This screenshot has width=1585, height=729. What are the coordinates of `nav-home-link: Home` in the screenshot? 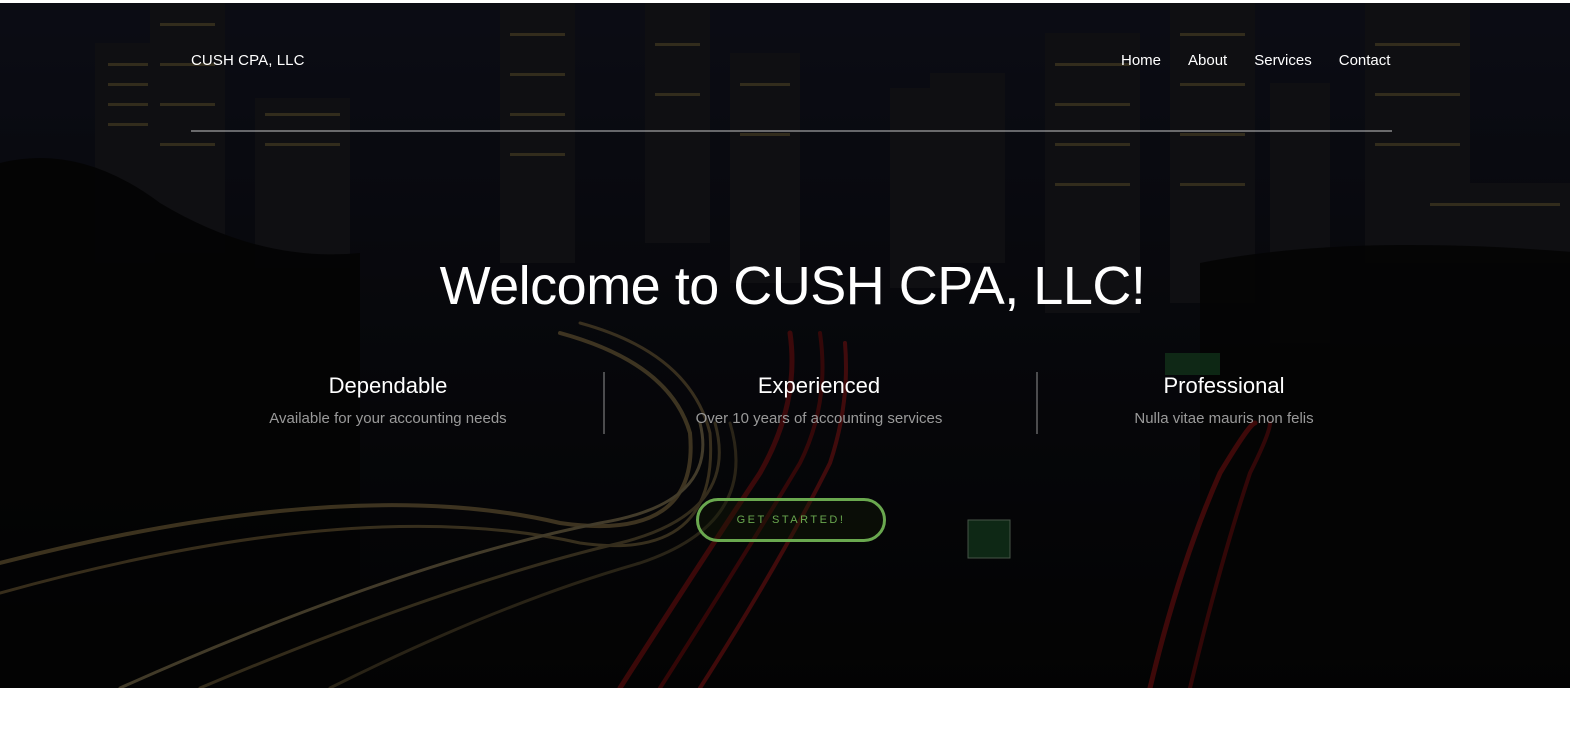 It's located at (1141, 60).